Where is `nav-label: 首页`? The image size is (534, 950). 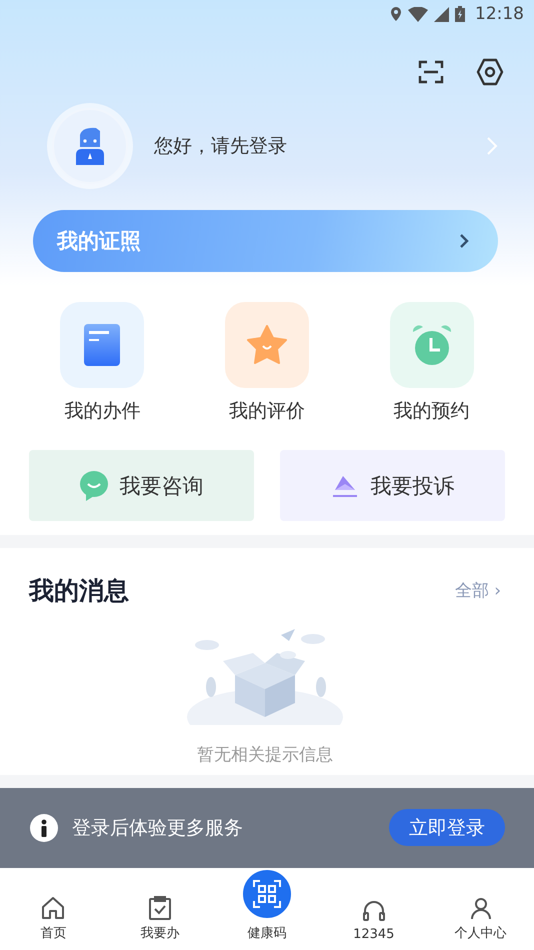 nav-label: 首页 is located at coordinates (53, 933).